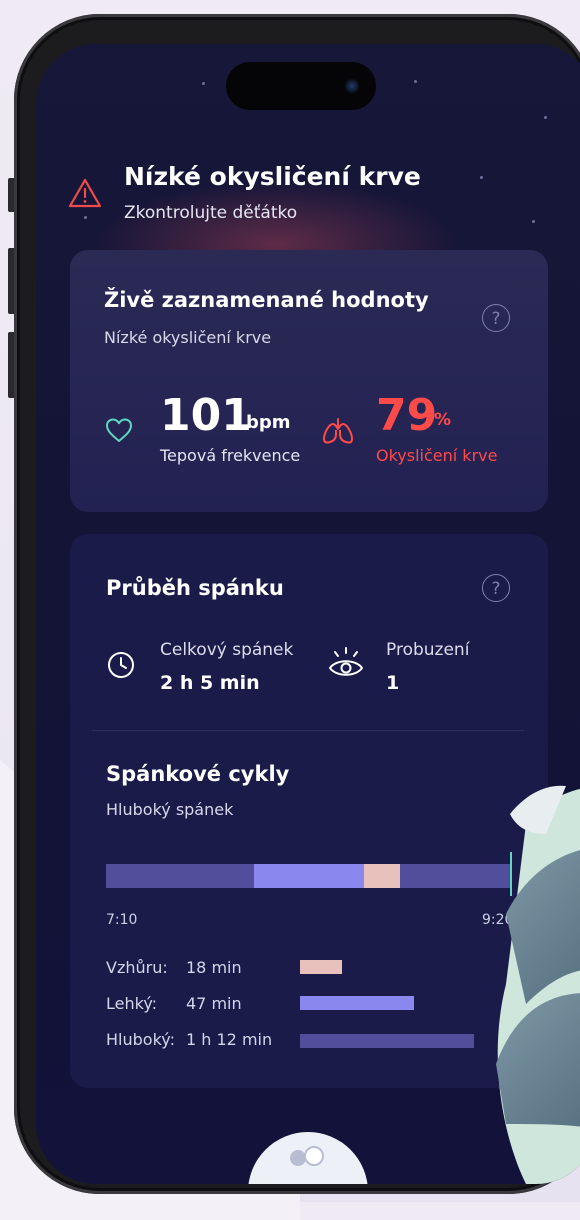 This screenshot has height=1220, width=580. Describe the element at coordinates (198, 774) in the screenshot. I see `sleep-cycles-title: Spánkové cykly` at that location.